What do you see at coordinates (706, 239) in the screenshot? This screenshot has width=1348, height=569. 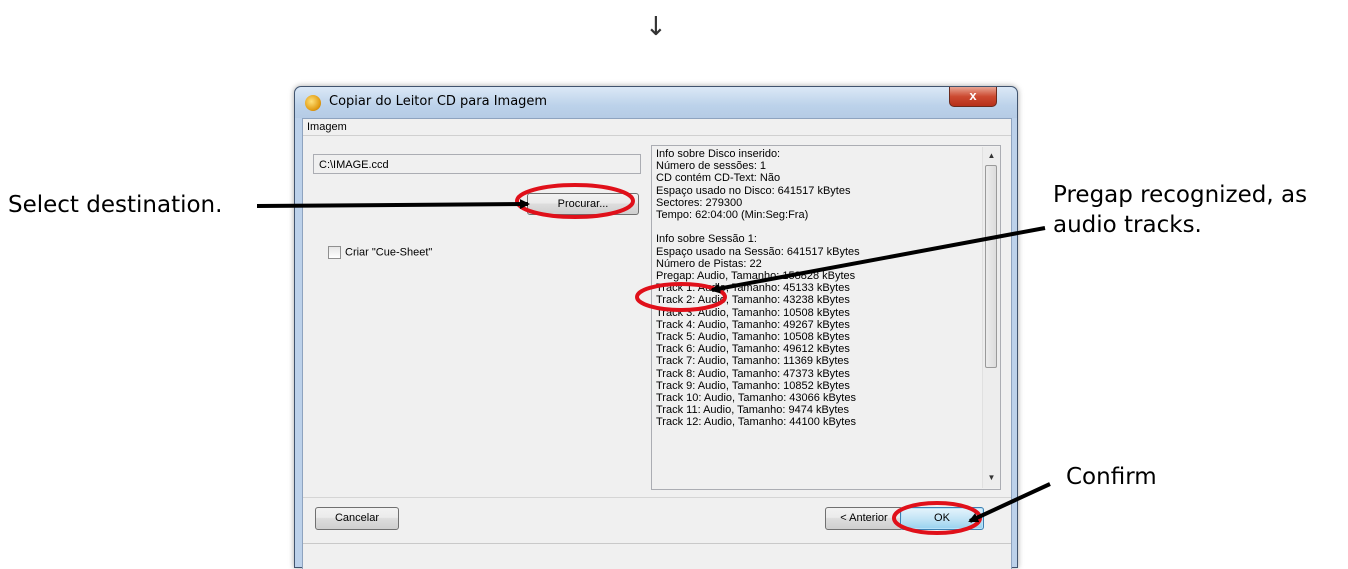 I see `disc-info-line: Info sobre Sessão 1:` at bounding box center [706, 239].